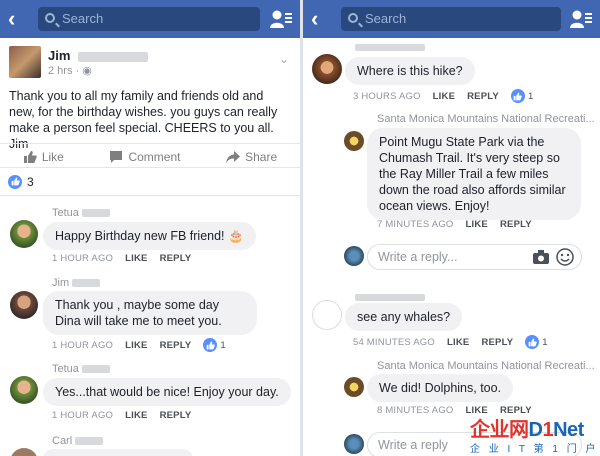 Image resolution: width=600 pixels, height=456 pixels. Describe the element at coordinates (535, 430) in the screenshot. I see `watermark-part: D` at that location.